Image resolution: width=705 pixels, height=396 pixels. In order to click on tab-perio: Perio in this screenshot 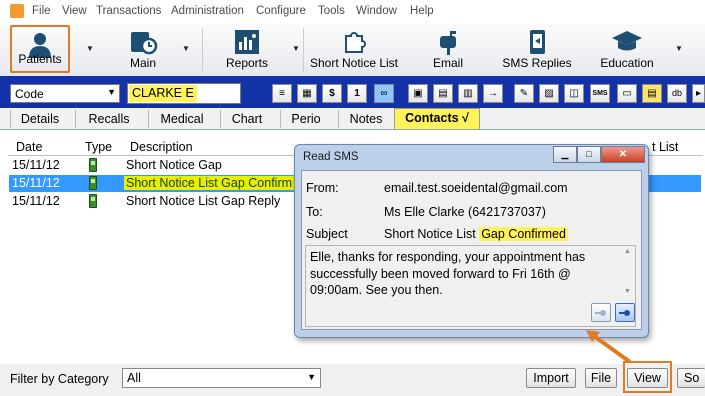, I will do `click(305, 119)`.